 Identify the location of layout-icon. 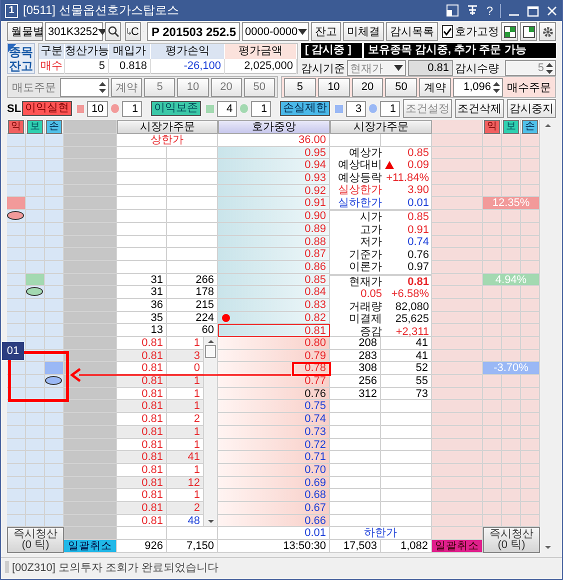
(453, 10).